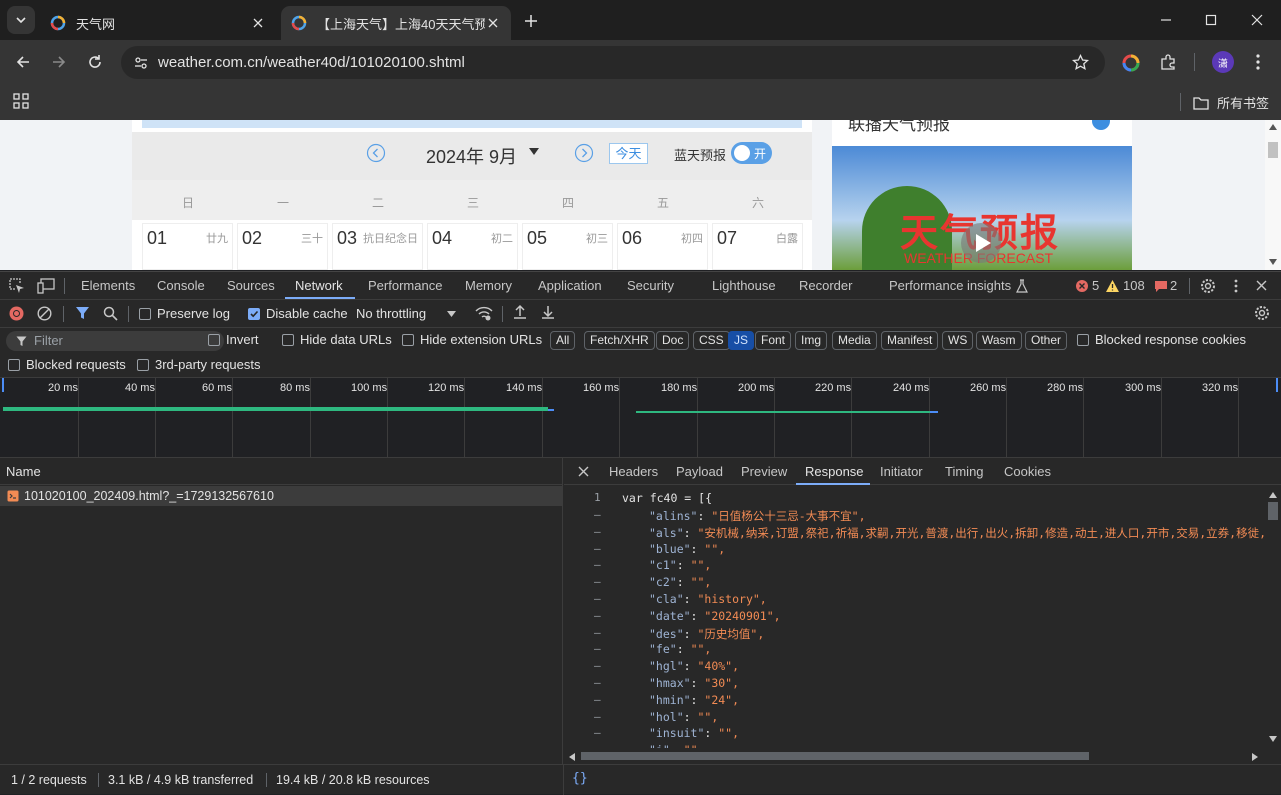 Image resolution: width=1281 pixels, height=795 pixels. What do you see at coordinates (288, 340) in the screenshot?
I see `hide-data-urls-checkbox` at bounding box center [288, 340].